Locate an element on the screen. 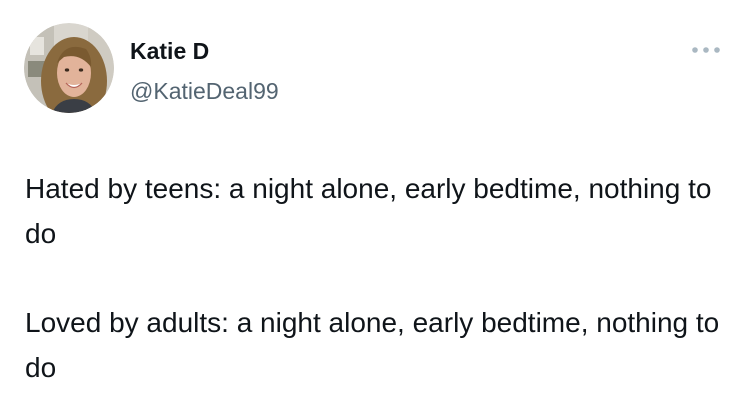 The width and height of the screenshot is (750, 409). profile-photo-icon is located at coordinates (69, 68).